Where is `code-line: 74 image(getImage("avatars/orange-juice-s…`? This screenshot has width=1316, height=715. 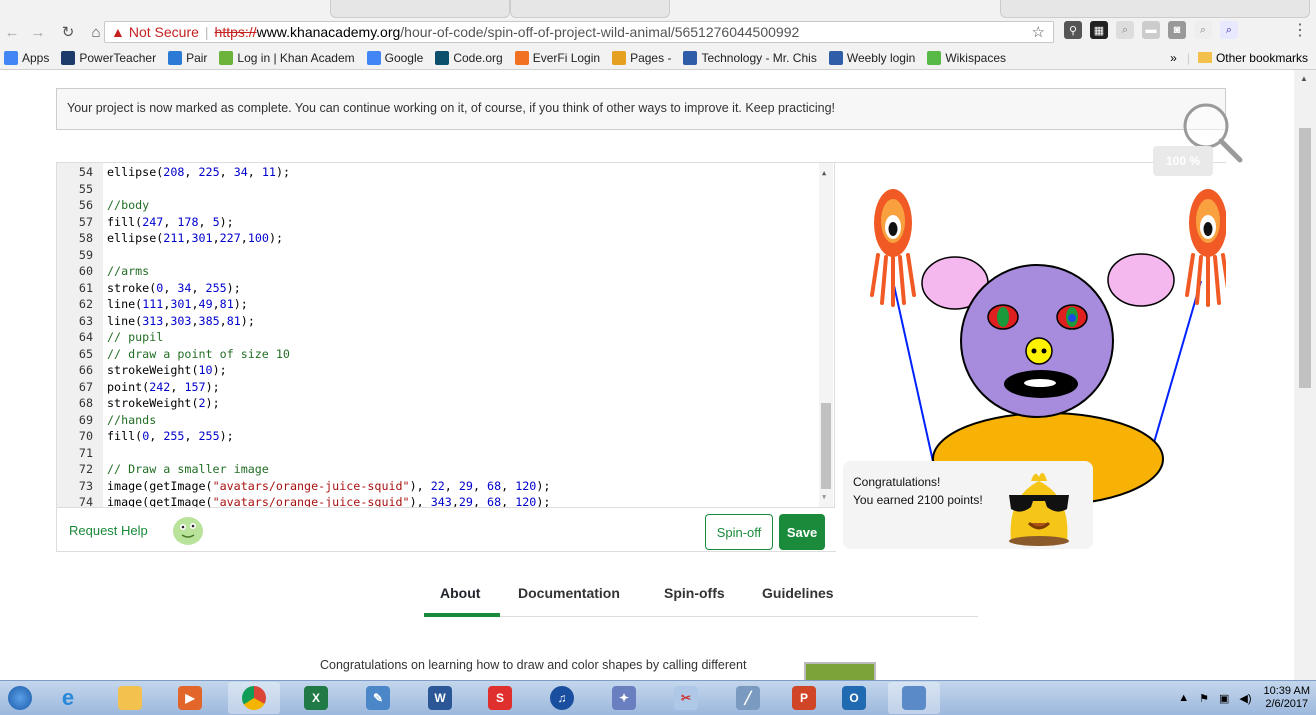
code-line: 74 image(getImage("avatars/orange-juice-s… is located at coordinates (303, 500).